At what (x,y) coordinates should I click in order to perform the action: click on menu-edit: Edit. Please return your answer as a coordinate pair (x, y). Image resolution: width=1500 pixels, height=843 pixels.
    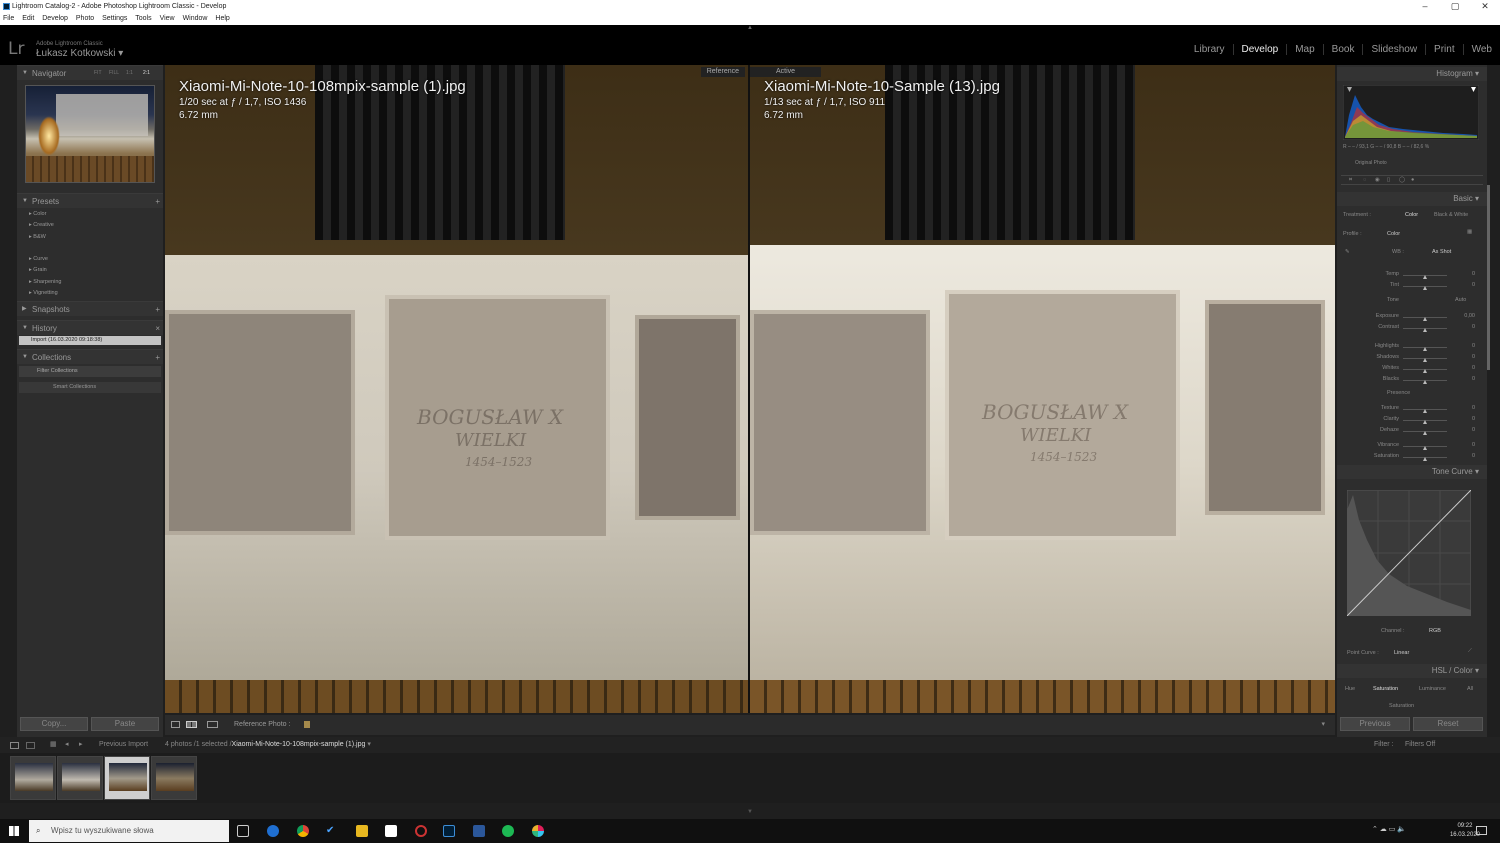
    Looking at the image, I should click on (28, 18).